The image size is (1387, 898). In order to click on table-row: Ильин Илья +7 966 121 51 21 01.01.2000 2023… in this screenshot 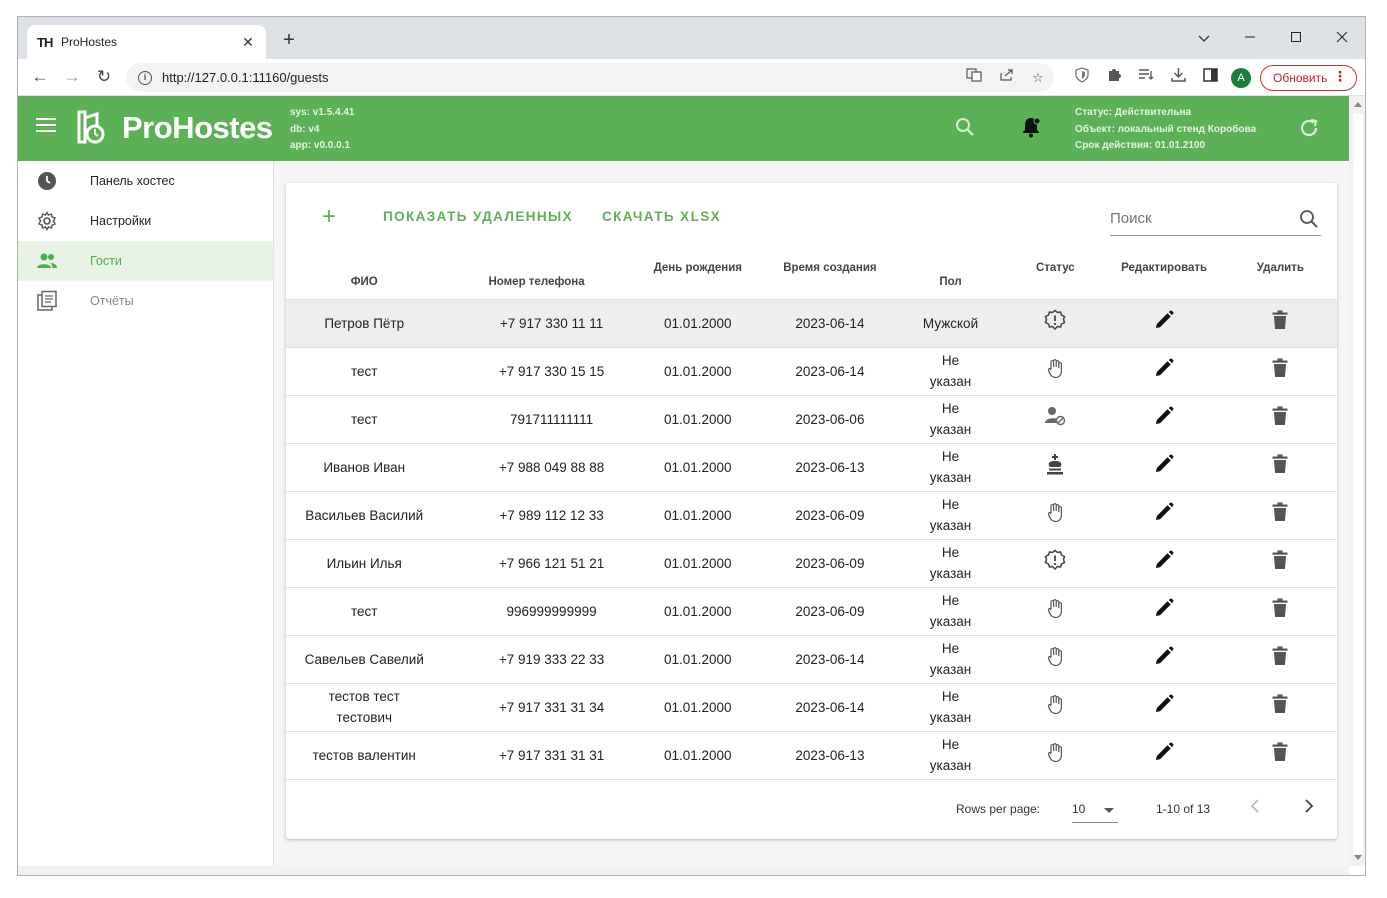, I will do `click(811, 562)`.